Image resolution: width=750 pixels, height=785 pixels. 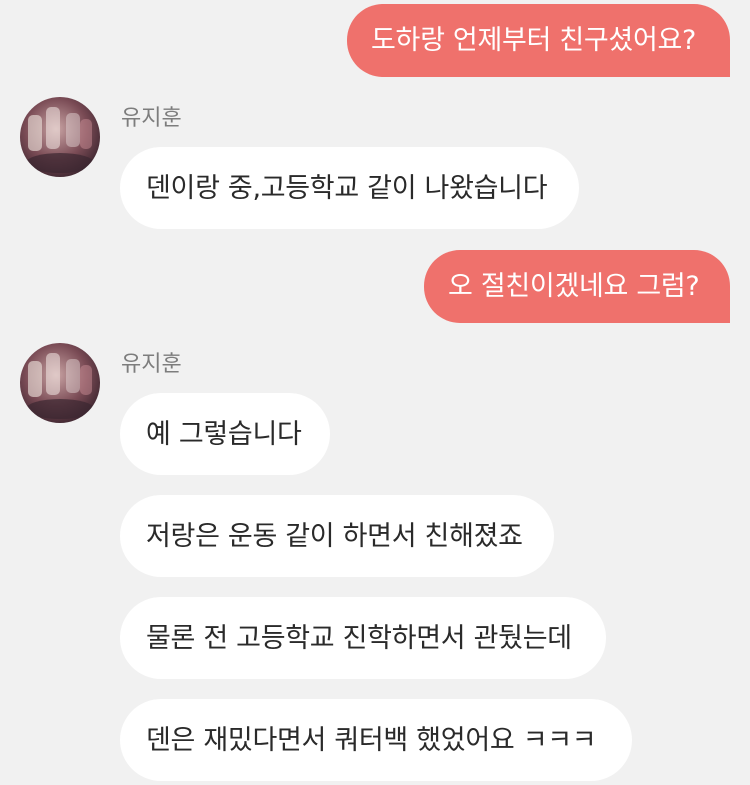 What do you see at coordinates (574, 286) in the screenshot?
I see `message-text: 오 절친이겠네요 그럼?` at bounding box center [574, 286].